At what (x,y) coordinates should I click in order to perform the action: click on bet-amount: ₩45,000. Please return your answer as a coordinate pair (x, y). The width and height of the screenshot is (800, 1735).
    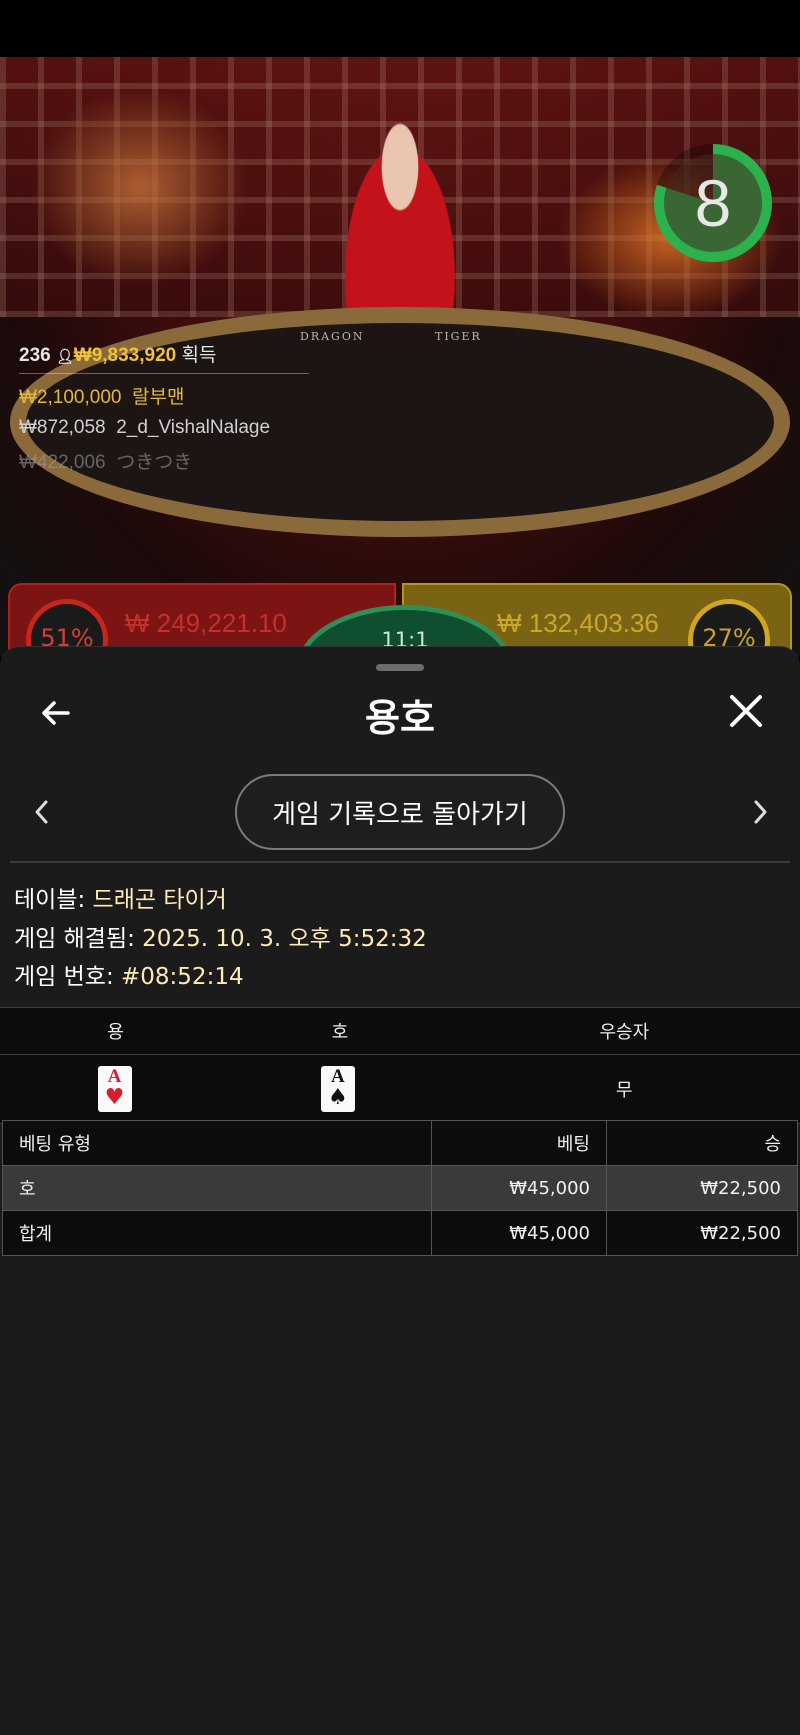
    Looking at the image, I should click on (519, 1188).